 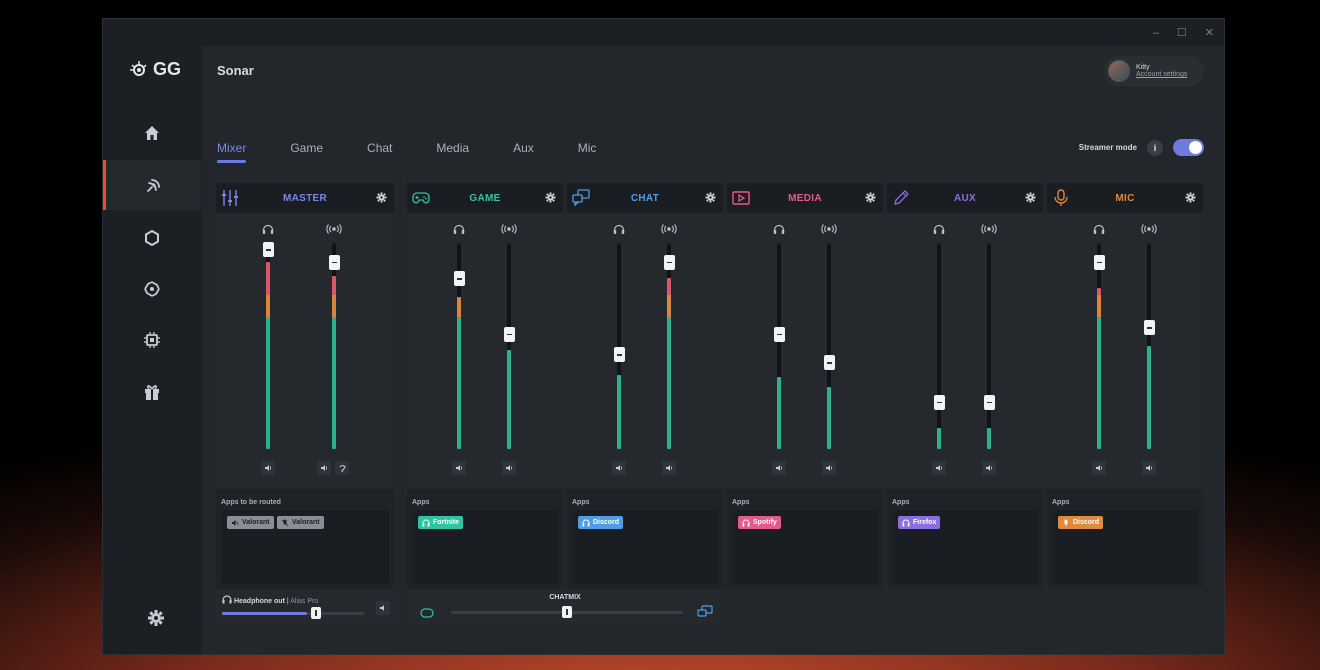 What do you see at coordinates (305, 351) in the screenshot?
I see `fader-area` at bounding box center [305, 351].